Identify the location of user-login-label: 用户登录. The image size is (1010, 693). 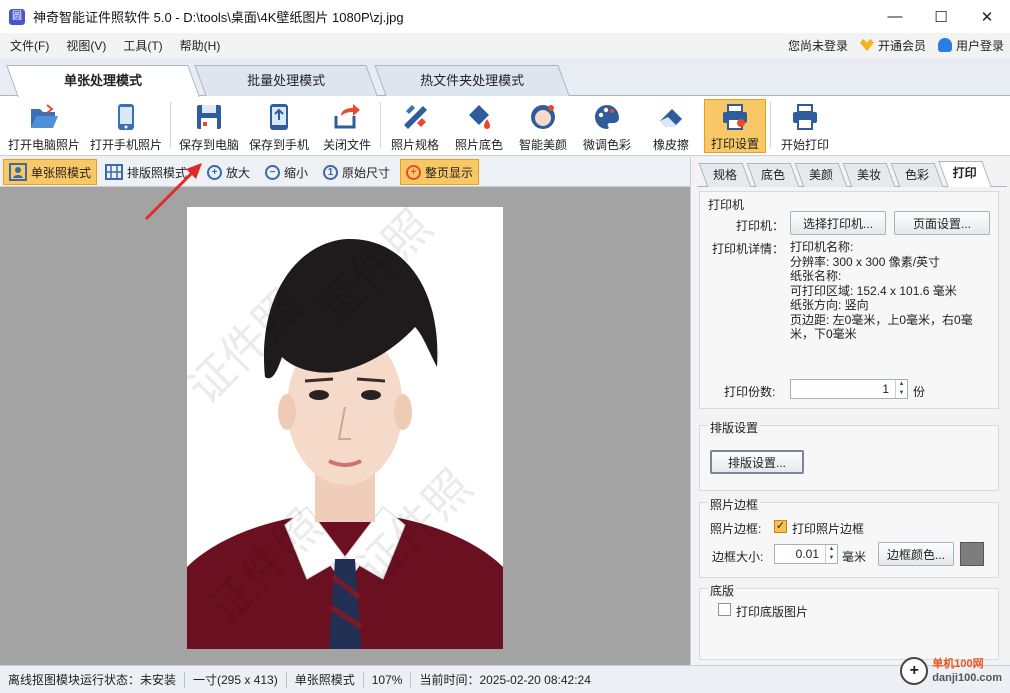
(979, 46).